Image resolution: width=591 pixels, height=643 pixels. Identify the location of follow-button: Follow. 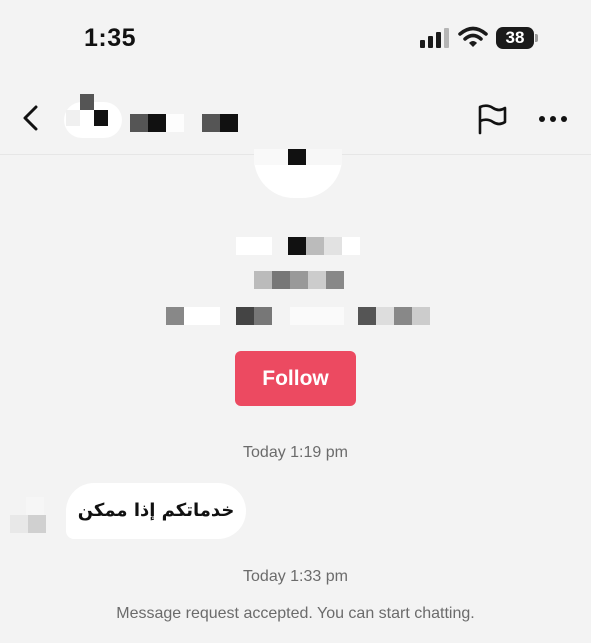
(295, 378).